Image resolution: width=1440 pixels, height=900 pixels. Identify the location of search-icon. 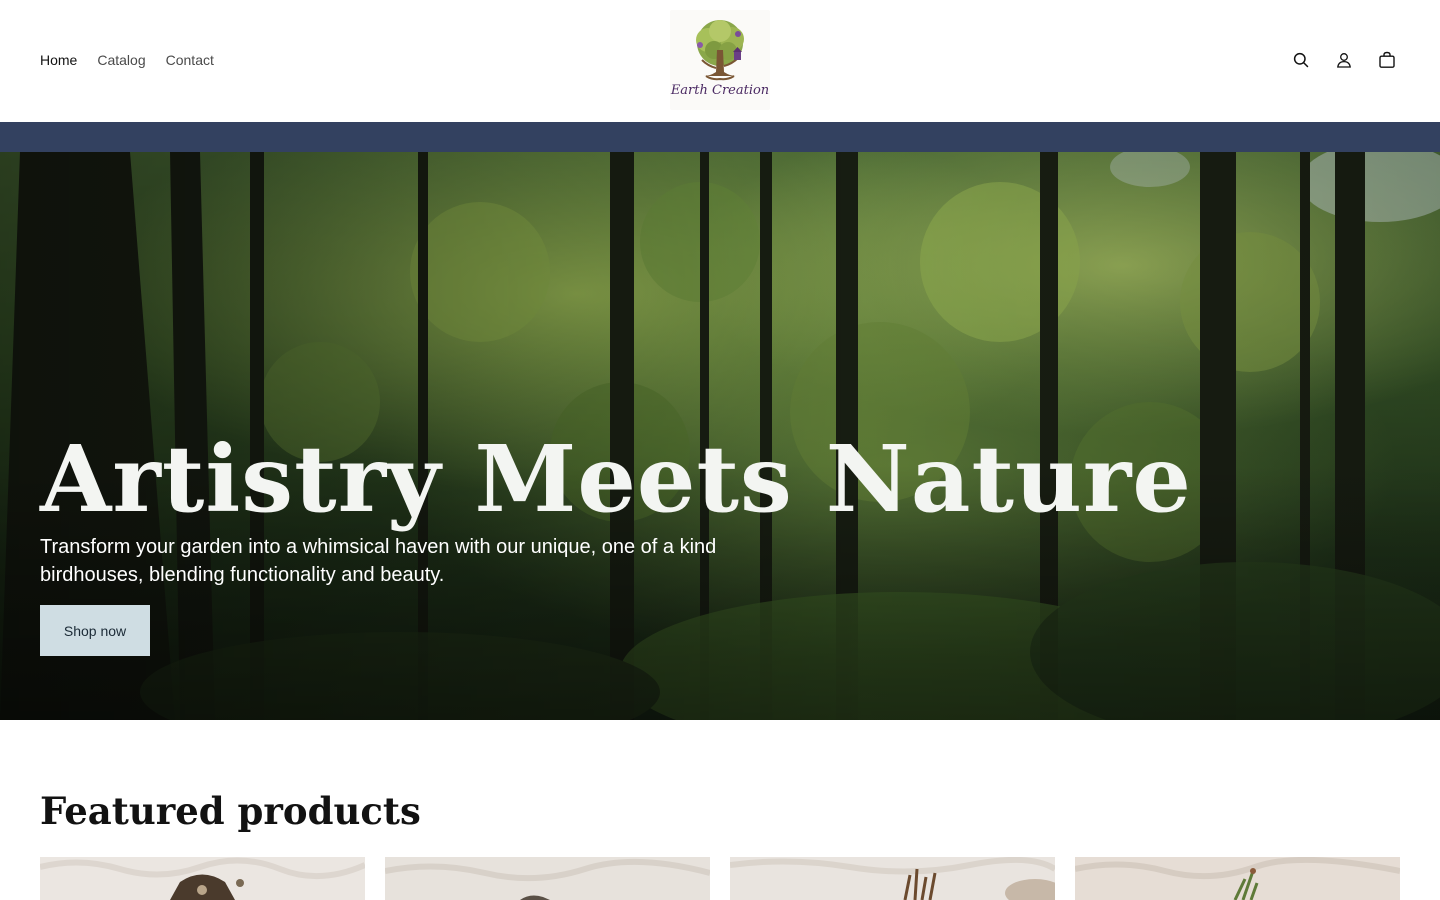
(1300, 60).